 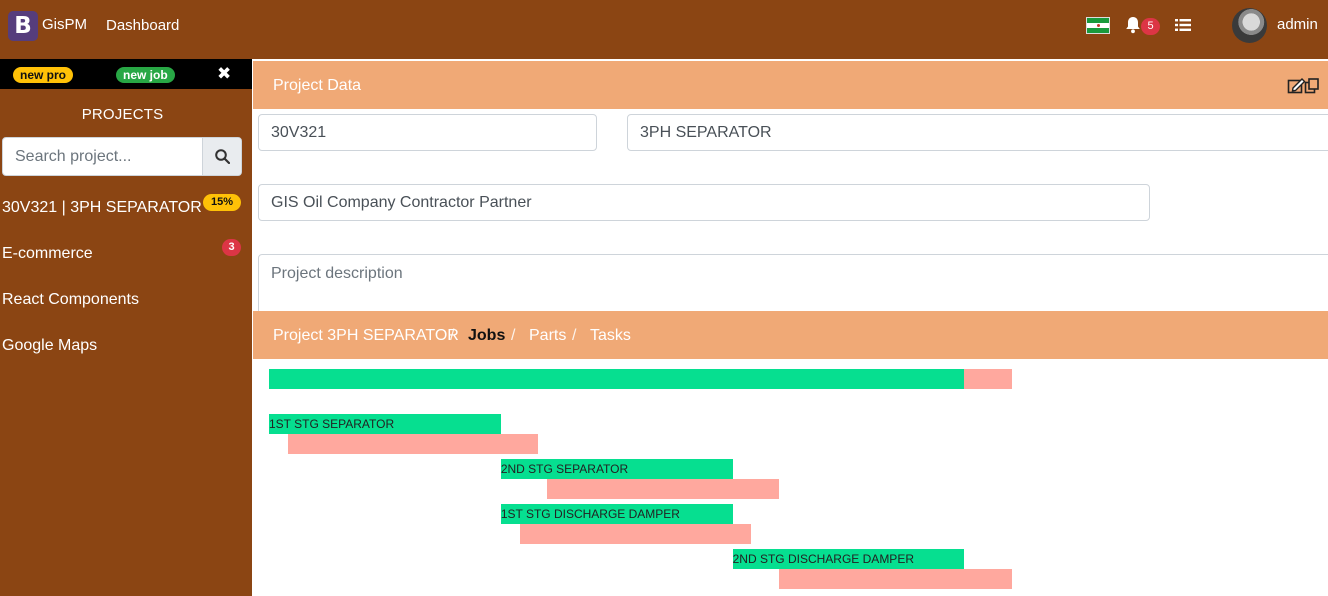 I want to click on project-data-title: Project Data, so click(x=317, y=85).